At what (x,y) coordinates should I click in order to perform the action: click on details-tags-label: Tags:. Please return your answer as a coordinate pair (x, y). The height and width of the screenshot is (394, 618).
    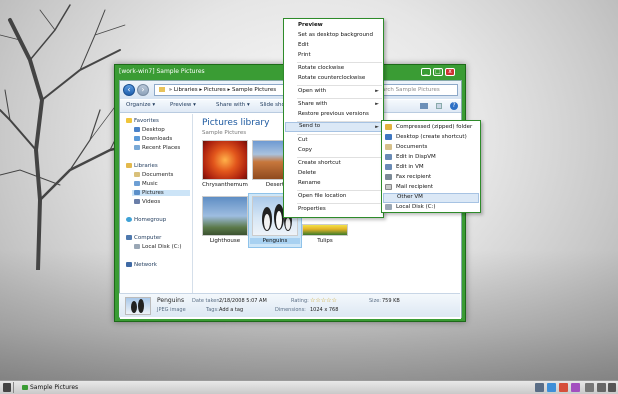
    Looking at the image, I should click on (212, 310).